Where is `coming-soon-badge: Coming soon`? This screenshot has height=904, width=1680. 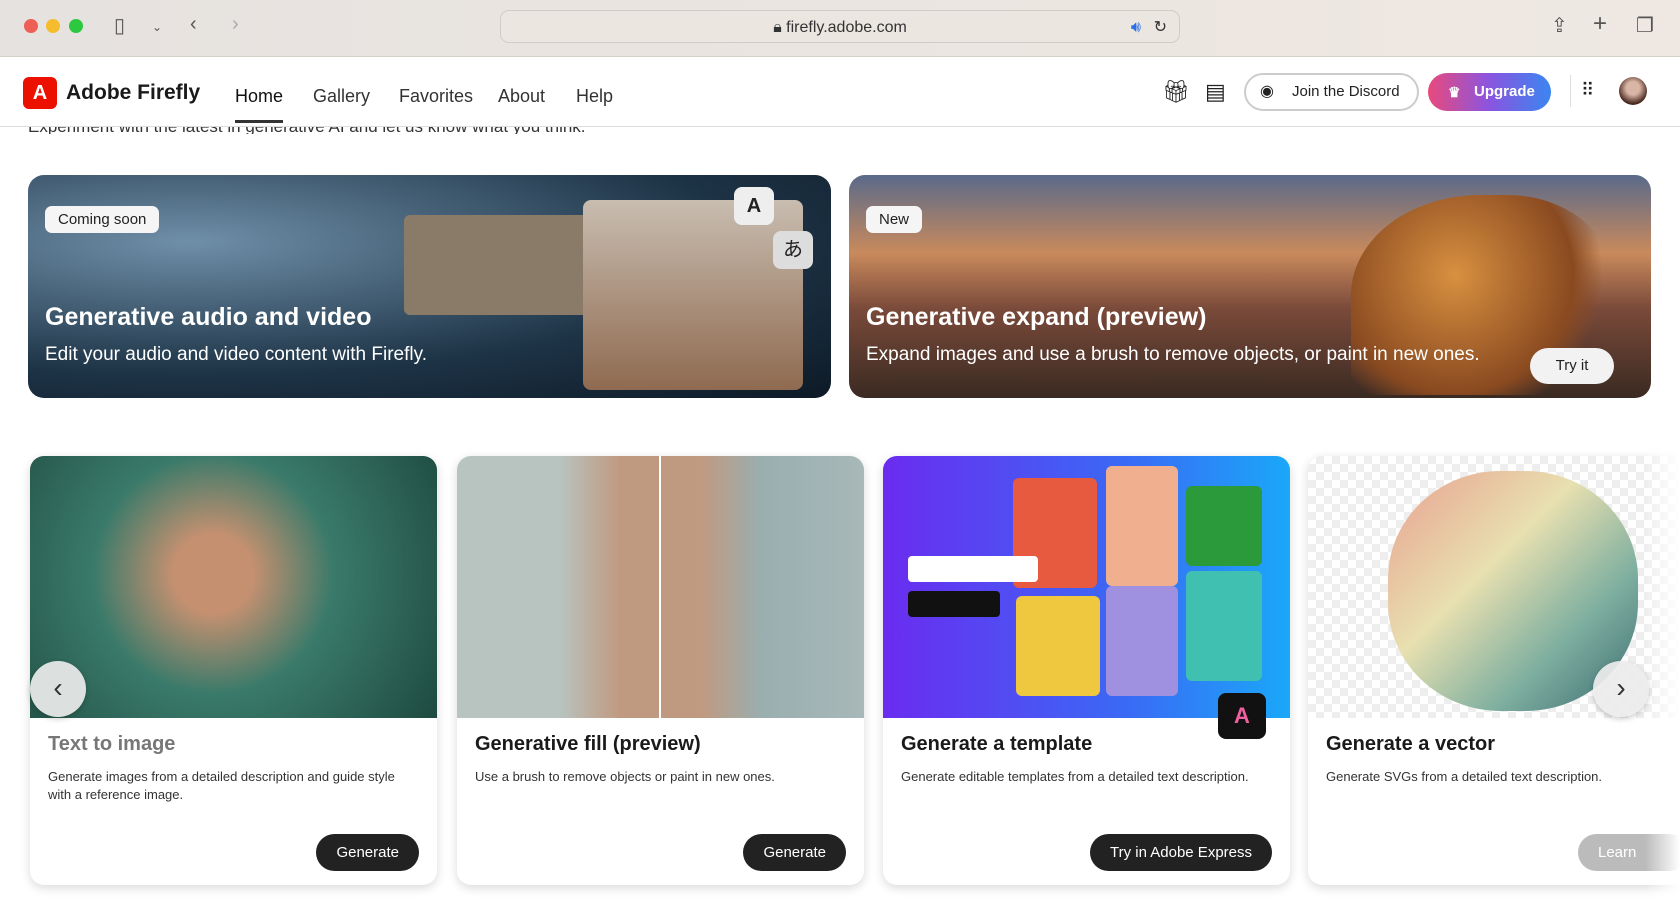
coming-soon-badge: Coming soon is located at coordinates (102, 219).